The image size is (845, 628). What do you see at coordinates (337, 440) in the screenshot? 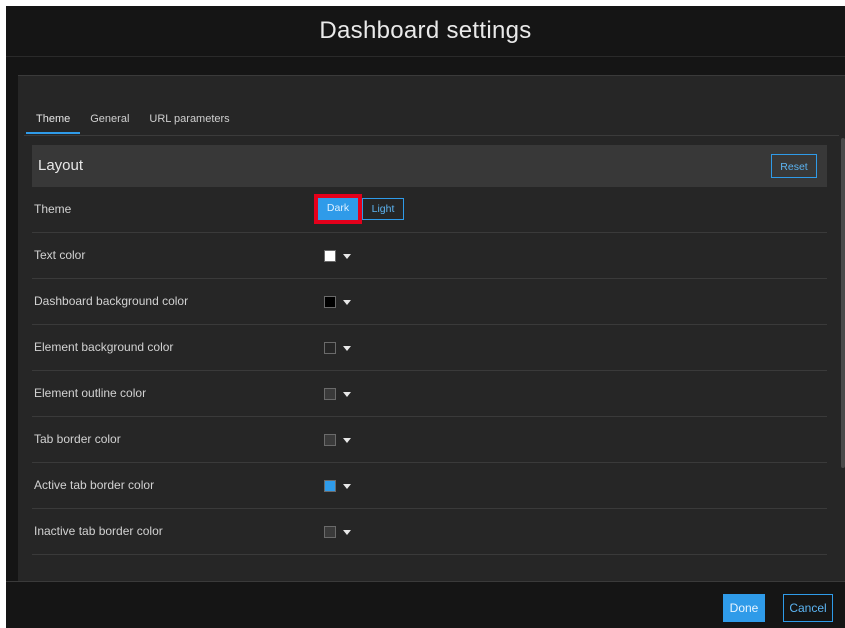
I see `tab-border-color-picker` at bounding box center [337, 440].